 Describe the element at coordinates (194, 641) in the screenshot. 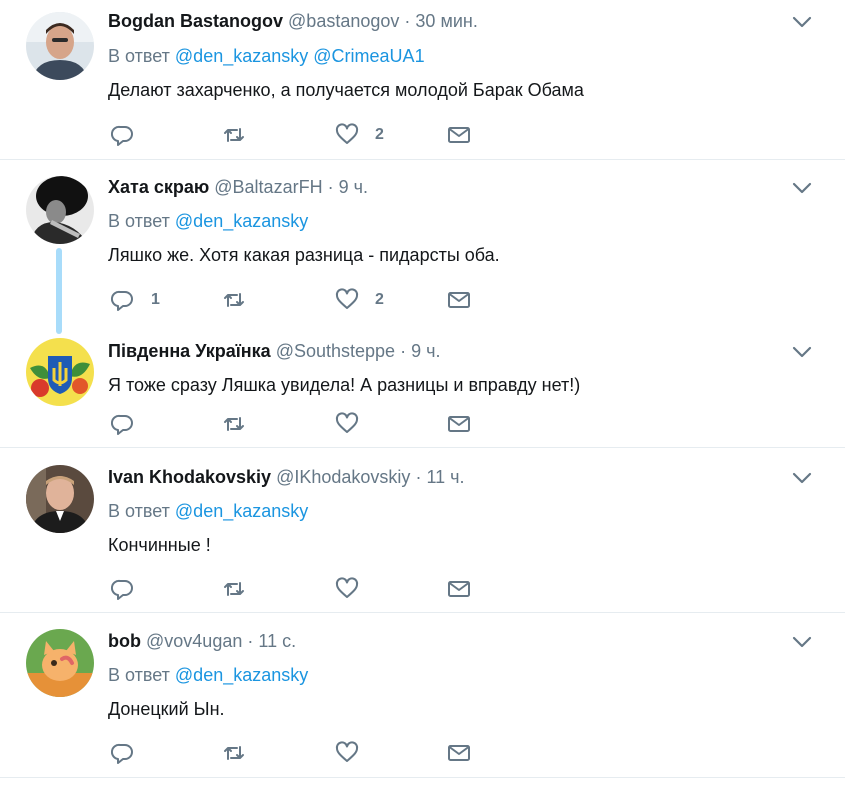

I see `author-handle: @vov4ugan` at that location.